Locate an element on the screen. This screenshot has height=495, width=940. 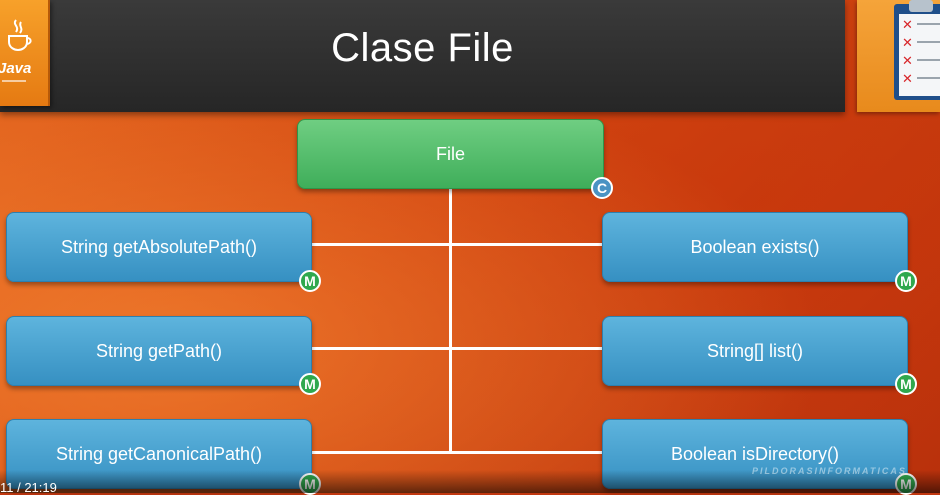
class-node-label: File is located at coordinates (450, 153).